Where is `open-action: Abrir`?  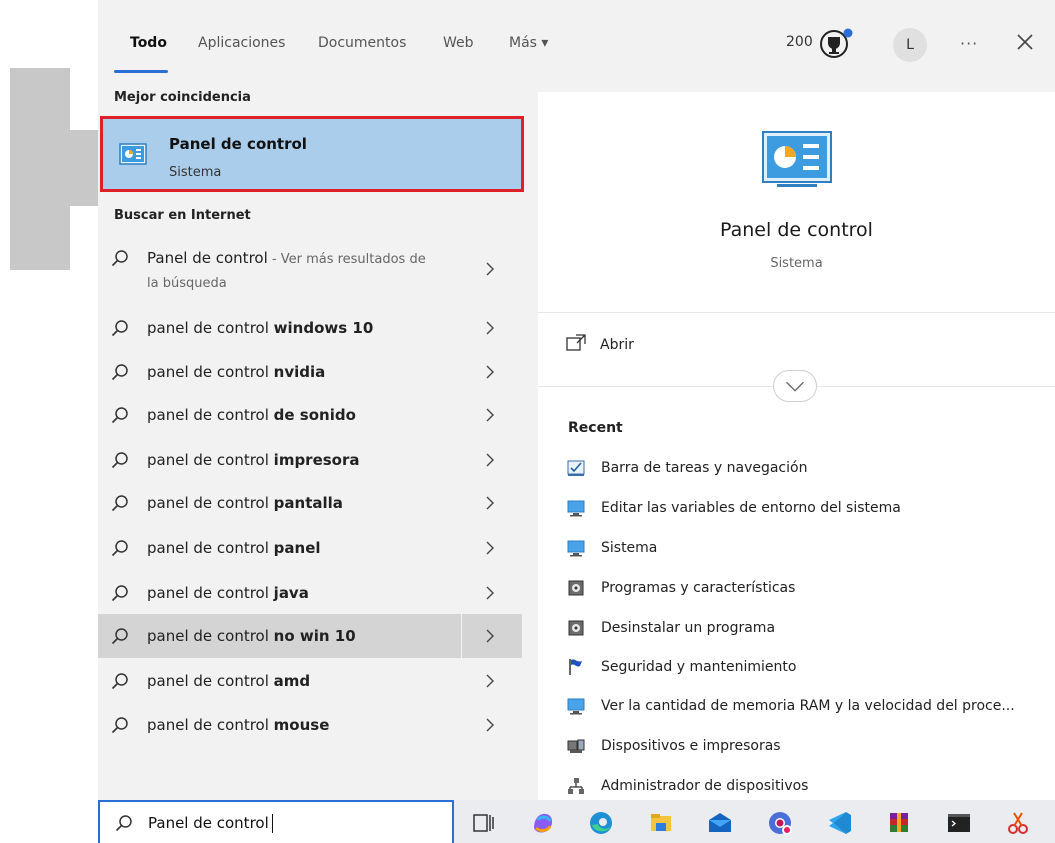
open-action: Abrir is located at coordinates (796, 347).